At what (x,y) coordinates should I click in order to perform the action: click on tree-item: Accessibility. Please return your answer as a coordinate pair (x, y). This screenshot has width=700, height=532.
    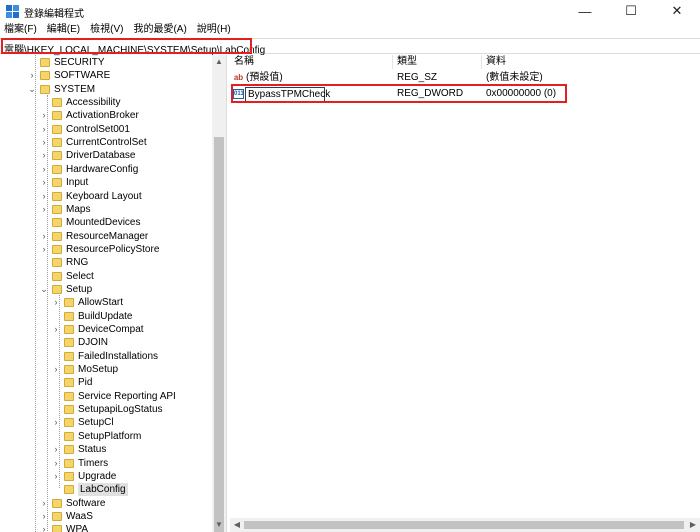
    Looking at the image, I should click on (106, 102).